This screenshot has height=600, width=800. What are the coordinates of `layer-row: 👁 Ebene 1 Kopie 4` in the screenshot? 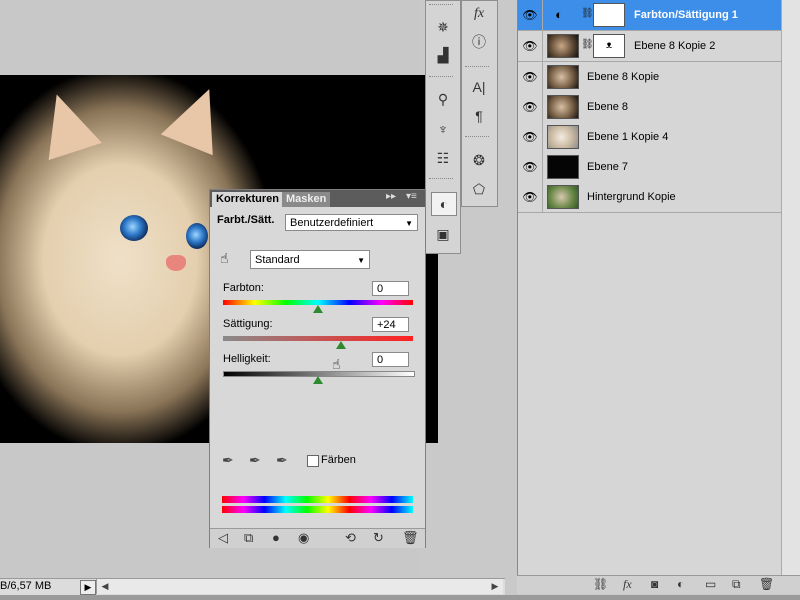 It's located at (649, 137).